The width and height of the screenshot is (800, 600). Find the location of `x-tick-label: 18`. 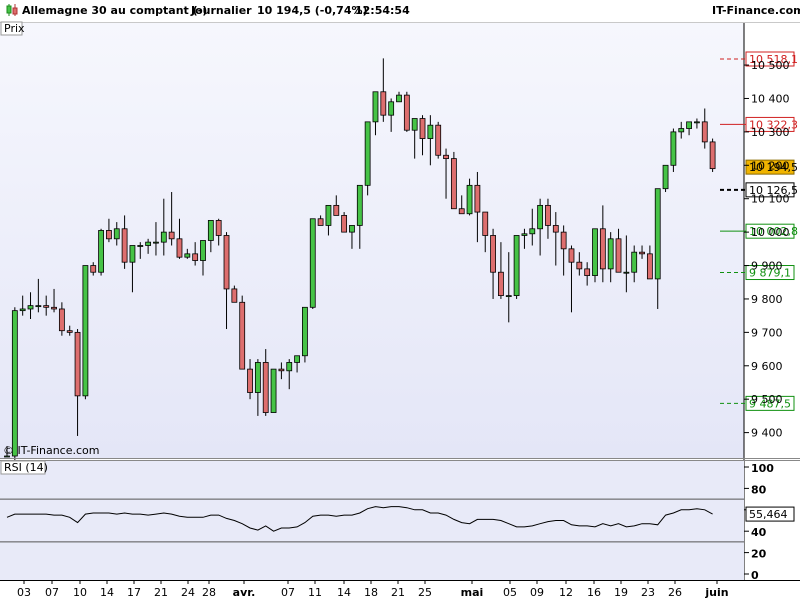

x-tick-label: 18 is located at coordinates (371, 592).